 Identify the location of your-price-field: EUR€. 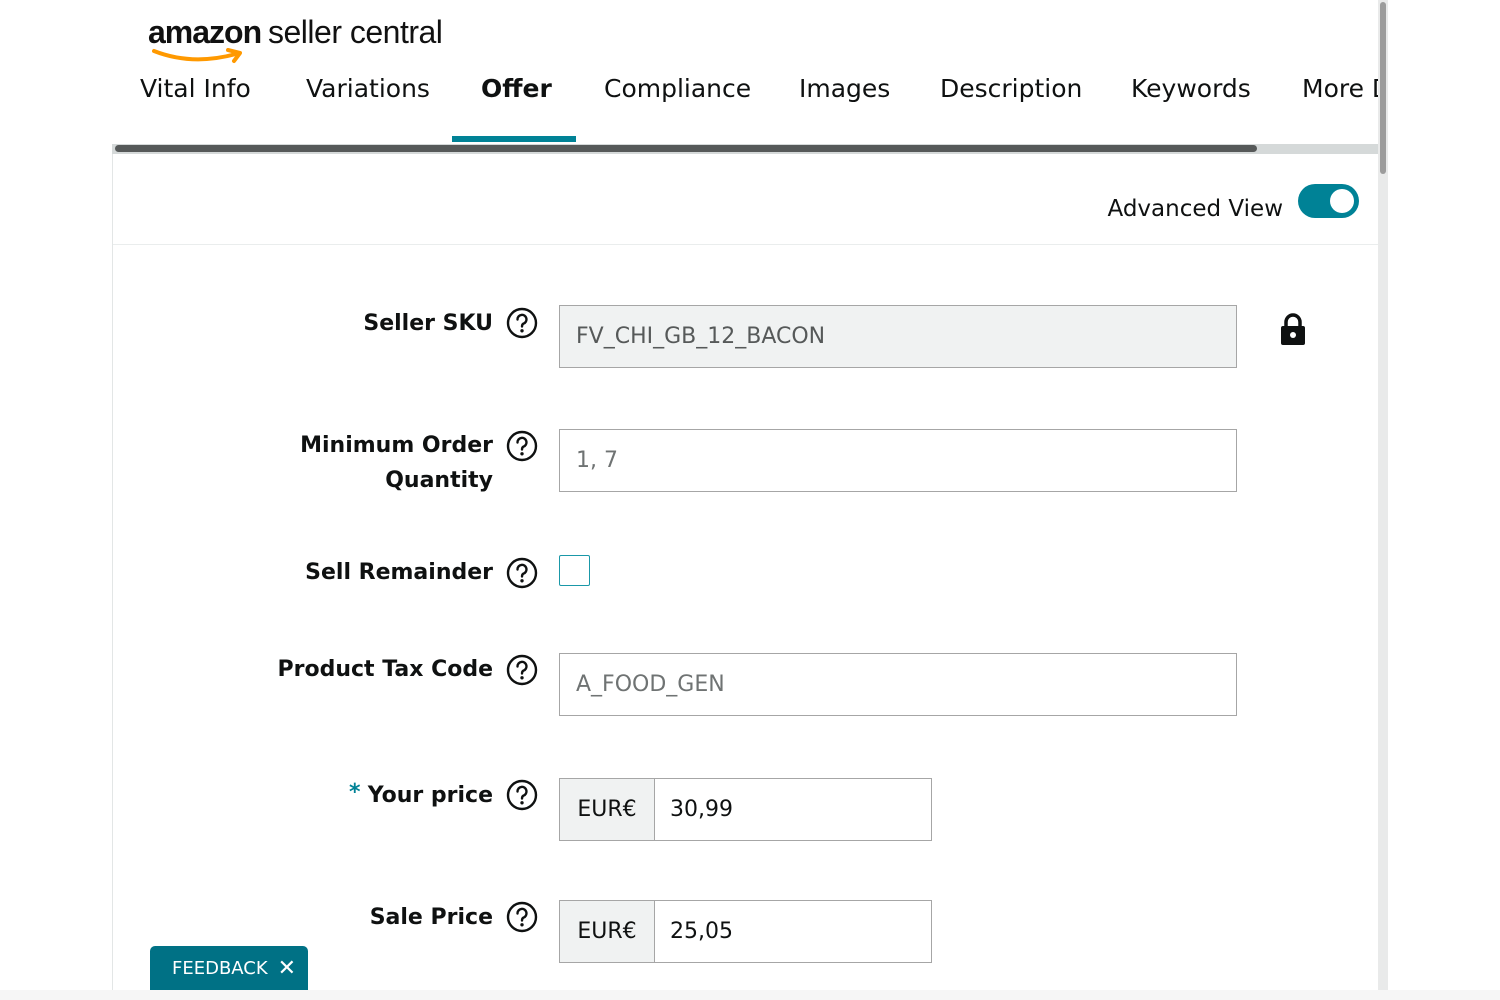
(745, 809).